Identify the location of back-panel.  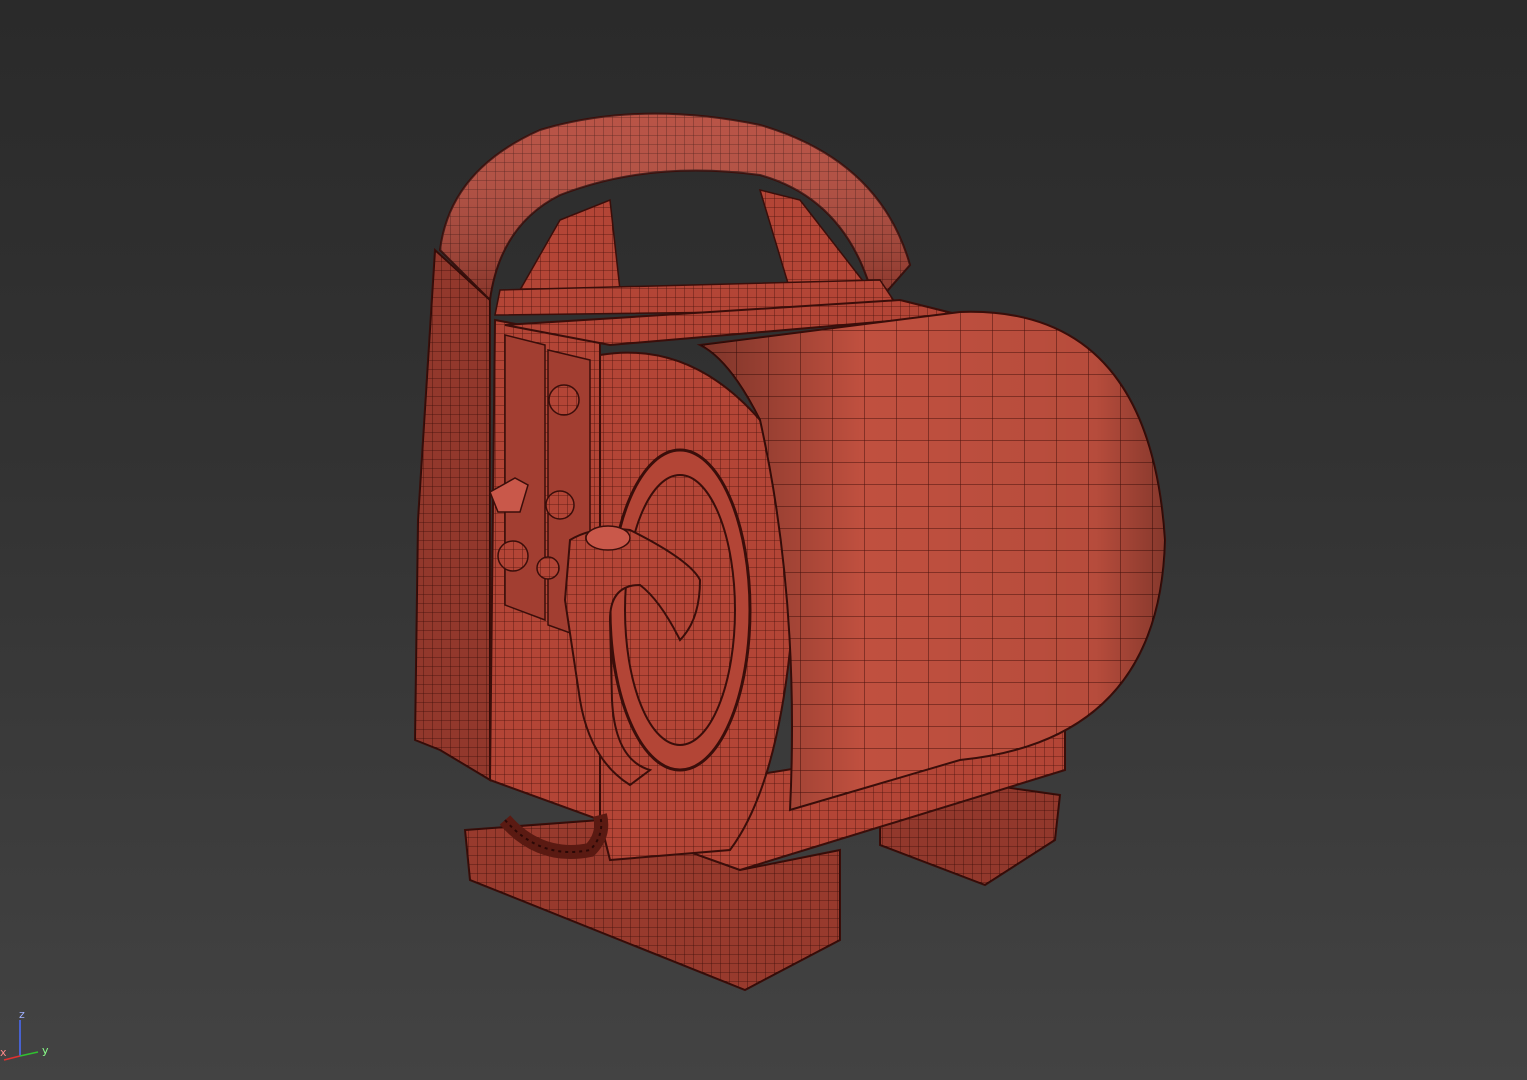
(452, 514).